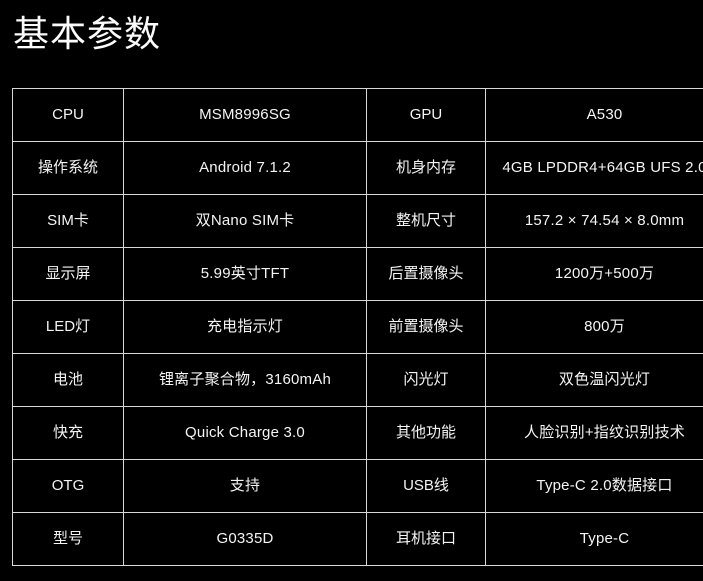 The height and width of the screenshot is (581, 703). What do you see at coordinates (426, 380) in the screenshot?
I see `spec-label-right: 闪光灯` at bounding box center [426, 380].